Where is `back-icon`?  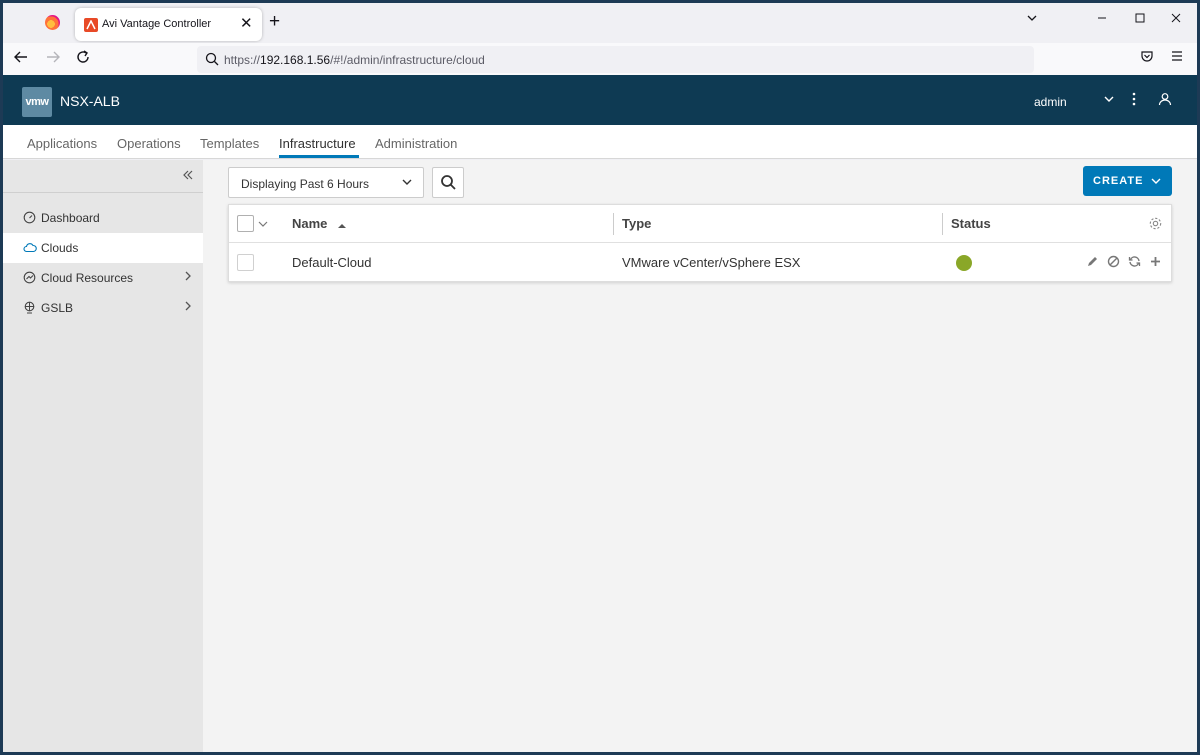 back-icon is located at coordinates (21, 59).